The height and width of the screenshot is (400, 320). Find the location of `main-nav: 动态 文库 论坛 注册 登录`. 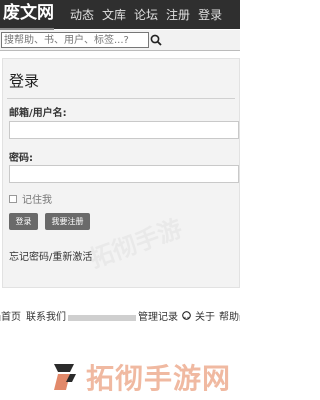

main-nav: 动态 文库 论坛 注册 登录 is located at coordinates (150, 14).